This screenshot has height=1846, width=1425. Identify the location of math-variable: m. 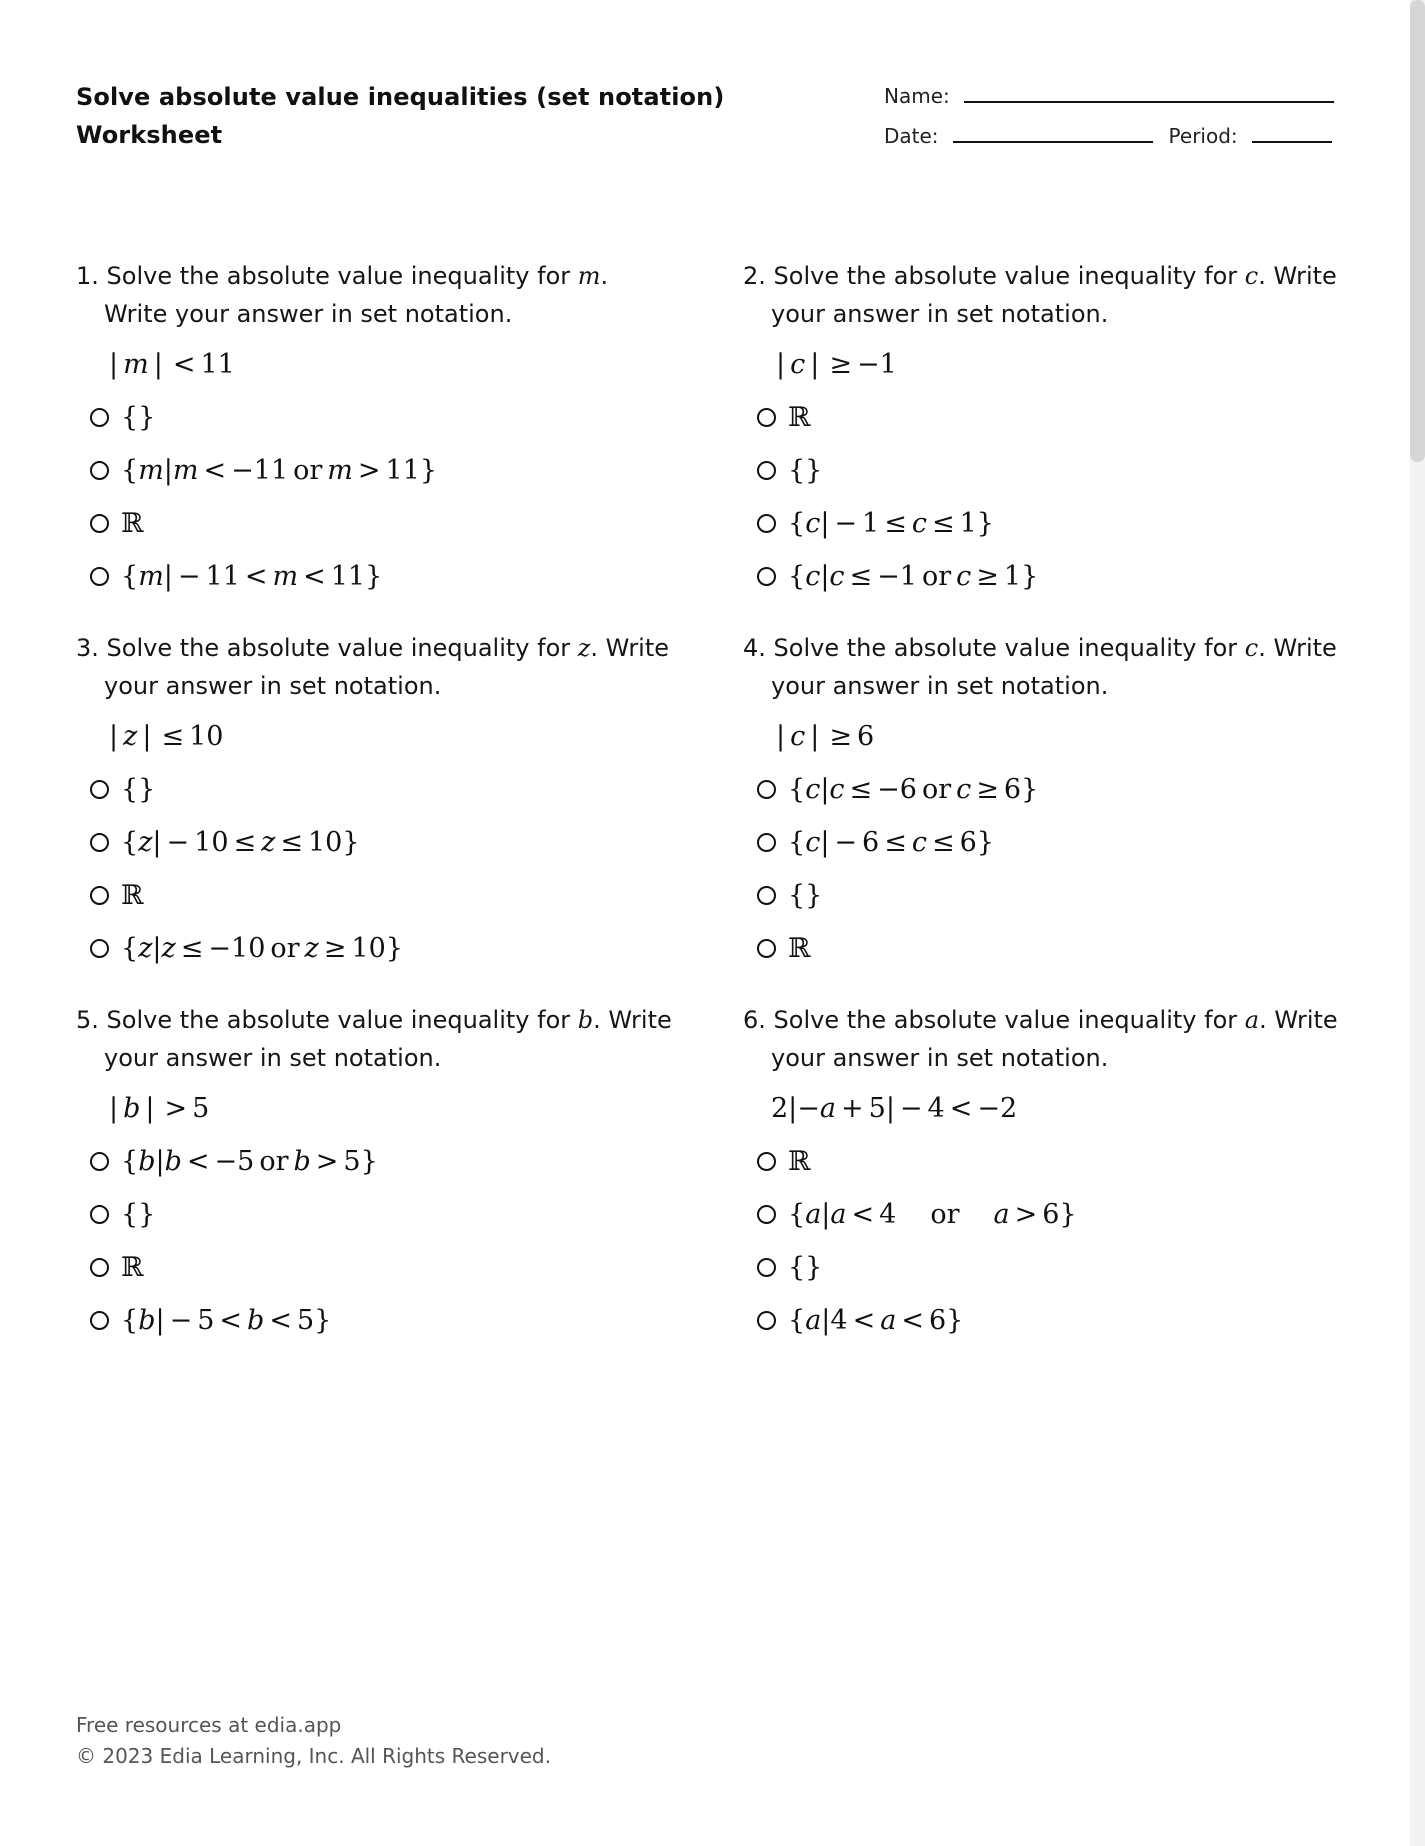
(340, 470).